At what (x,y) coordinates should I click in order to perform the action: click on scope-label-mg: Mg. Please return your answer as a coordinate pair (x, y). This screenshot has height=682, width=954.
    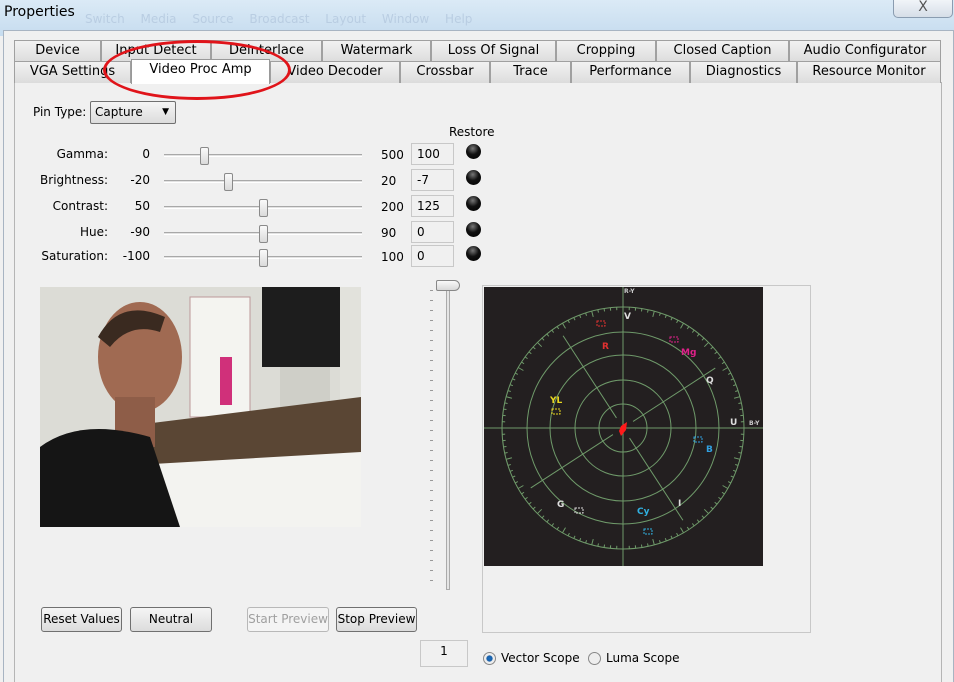
    Looking at the image, I should click on (688, 353).